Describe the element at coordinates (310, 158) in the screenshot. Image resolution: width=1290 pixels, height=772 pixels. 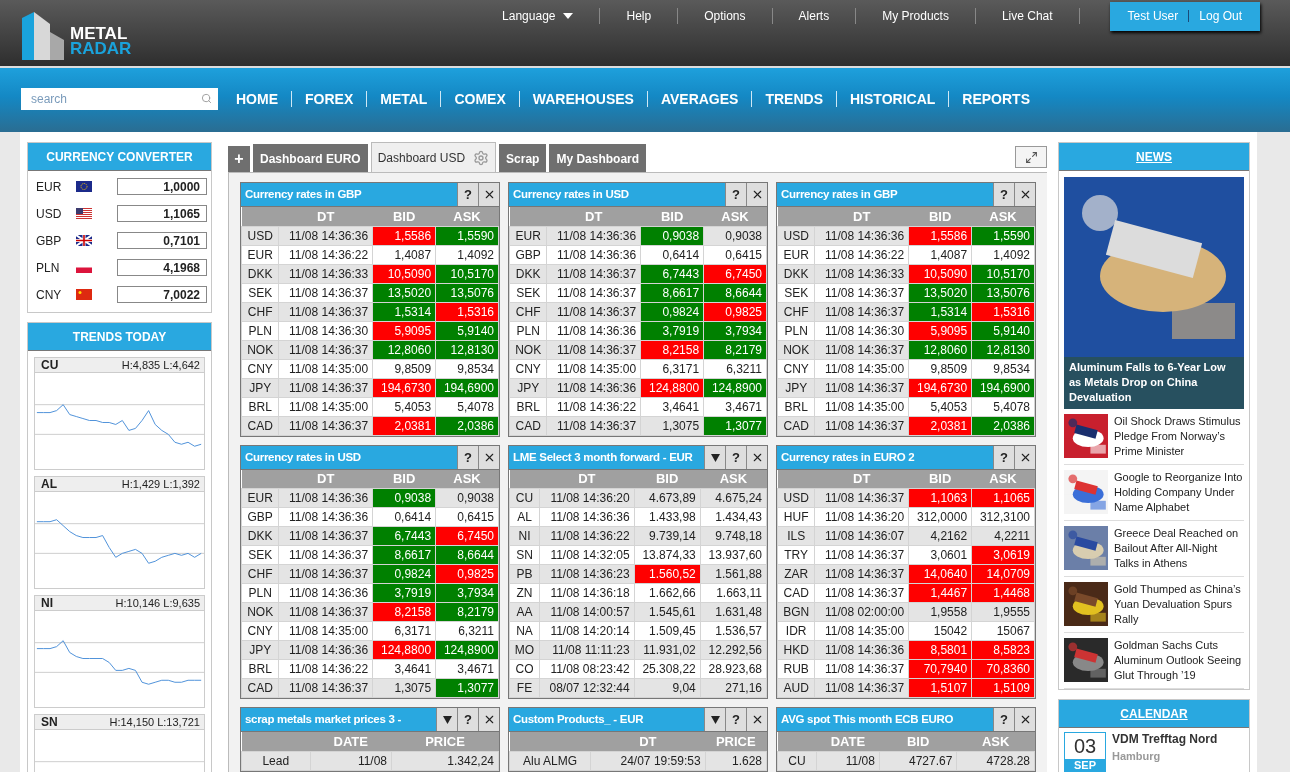
I see `dashboard-tab: Dashboard EURO` at that location.